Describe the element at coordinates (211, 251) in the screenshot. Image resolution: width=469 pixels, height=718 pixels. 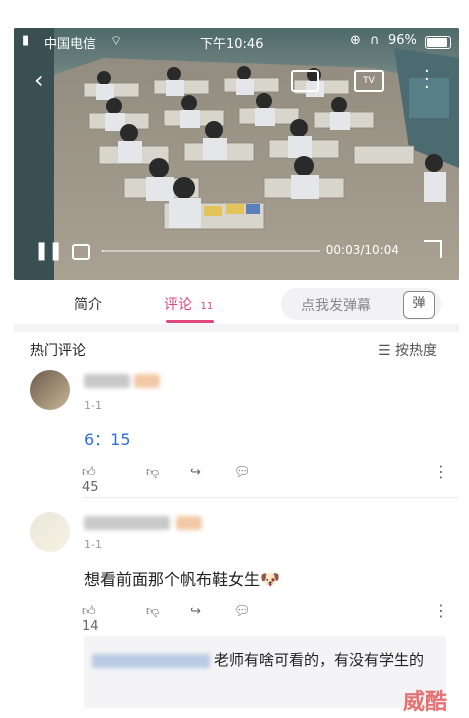
I see `progress-bar` at that location.